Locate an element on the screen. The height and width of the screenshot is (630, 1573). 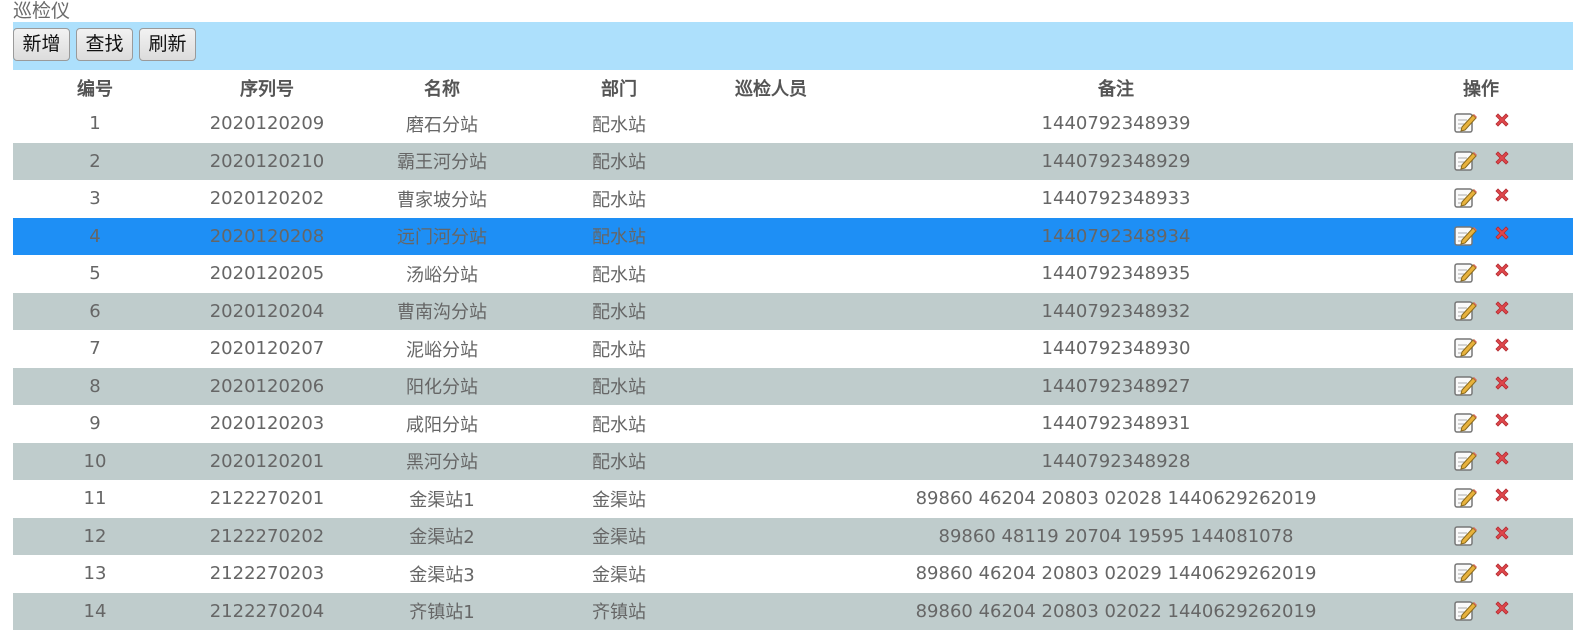
search-button: 查找 is located at coordinates (104, 44).